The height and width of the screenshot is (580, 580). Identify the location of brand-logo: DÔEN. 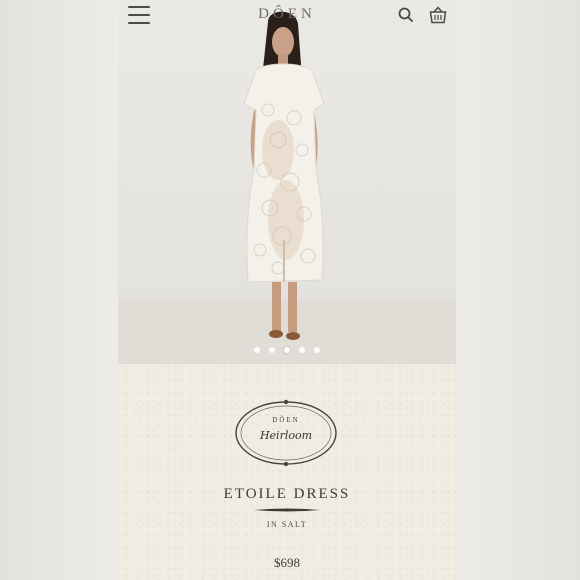
(287, 14).